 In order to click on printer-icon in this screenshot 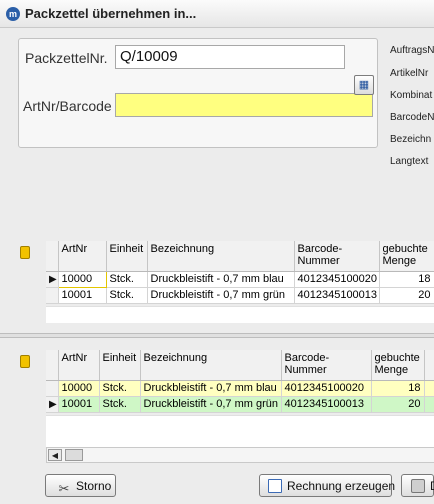, I will do `click(418, 486)`.